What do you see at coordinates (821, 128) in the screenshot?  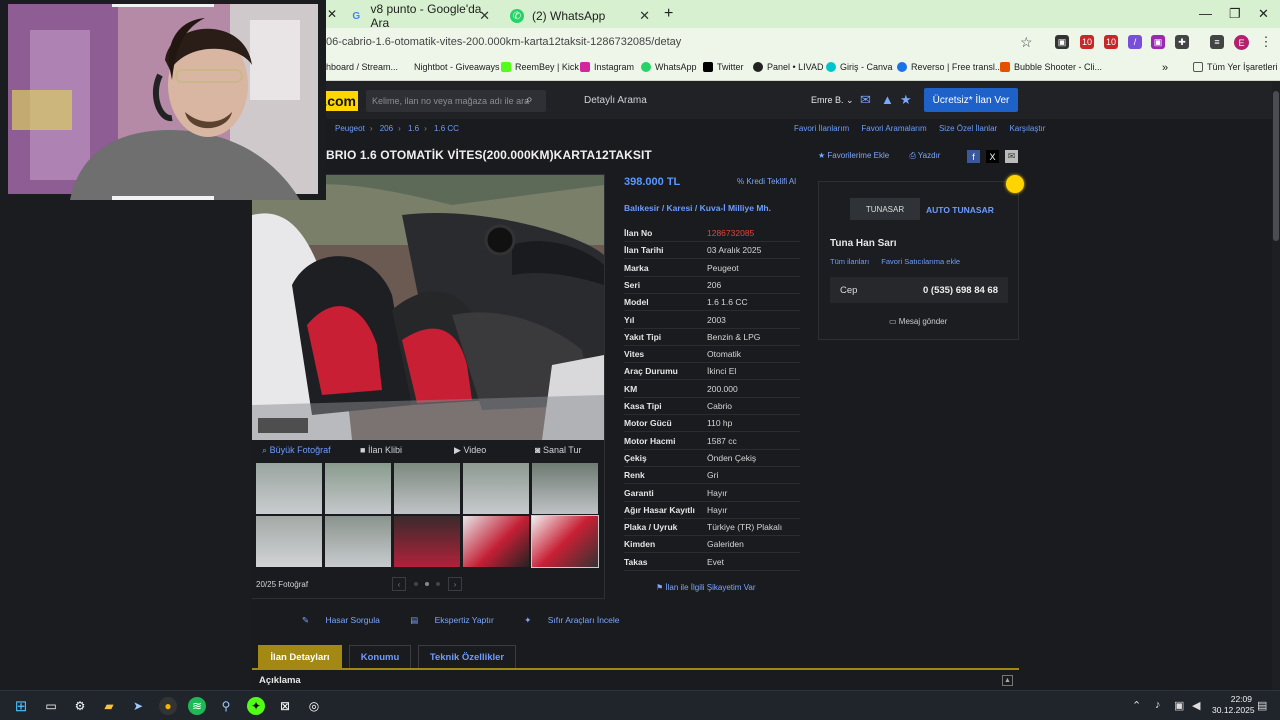 I see `favorite-listings-link: Favori İlanlarım` at bounding box center [821, 128].